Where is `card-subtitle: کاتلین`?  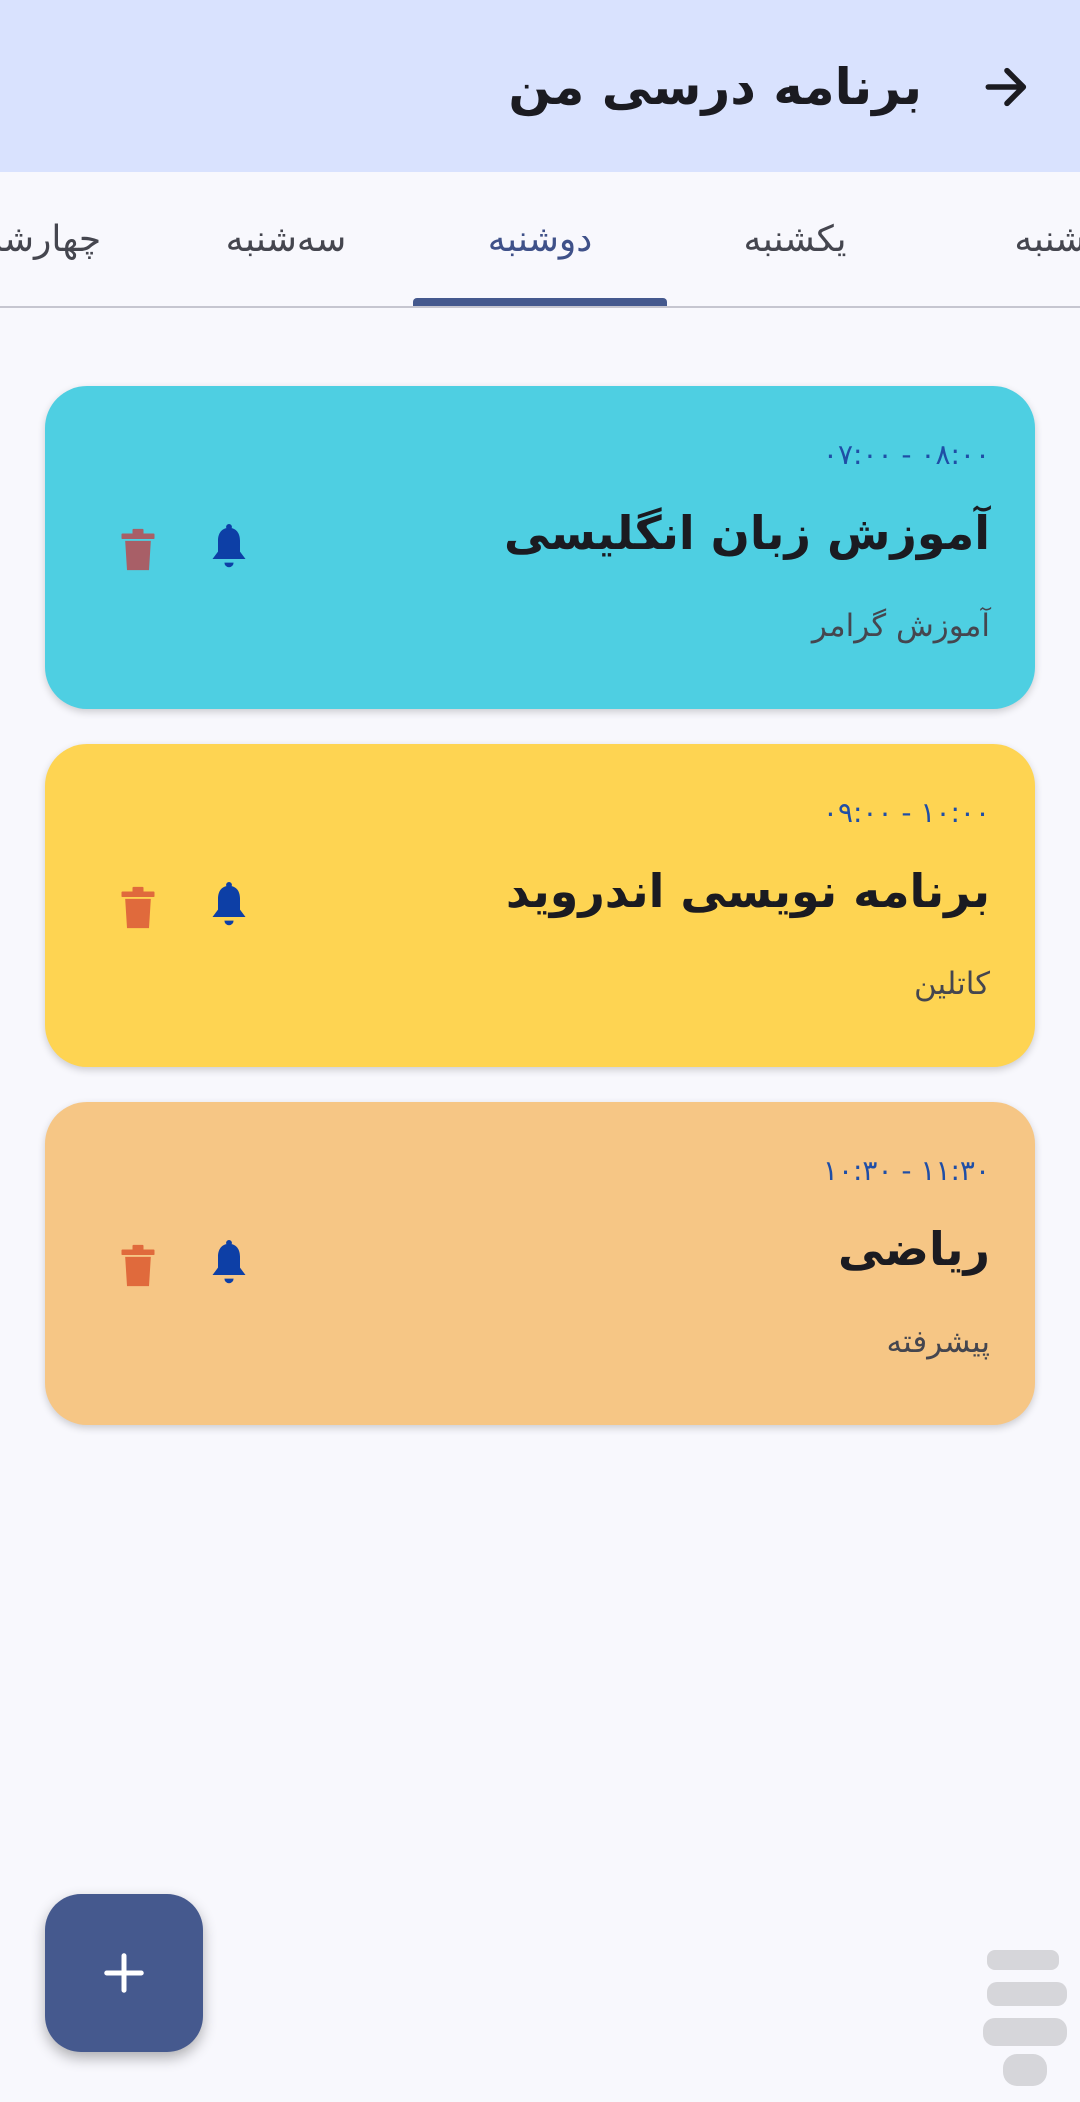 card-subtitle: کاتلین is located at coordinates (951, 984).